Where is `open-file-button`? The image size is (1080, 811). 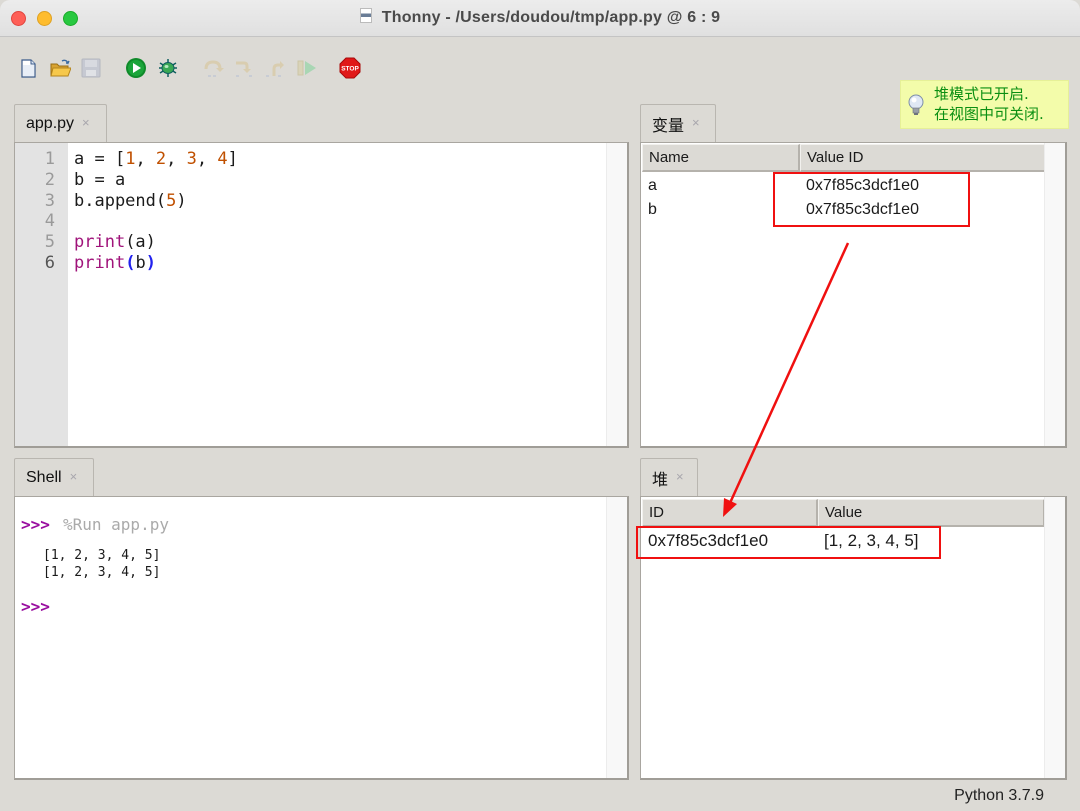 open-file-button is located at coordinates (60, 68).